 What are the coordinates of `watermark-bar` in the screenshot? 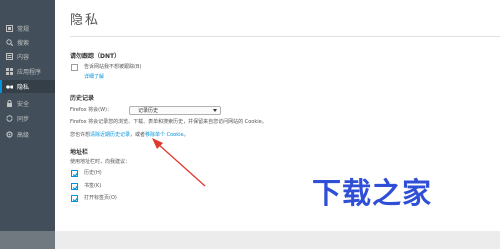 It's located at (250, 240).